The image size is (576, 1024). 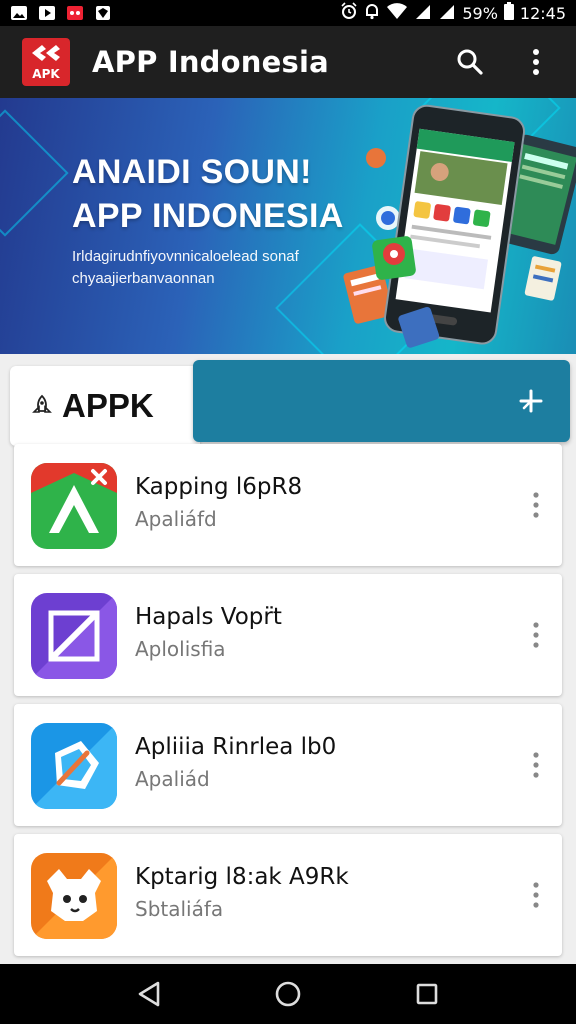 What do you see at coordinates (381, 401) in the screenshot?
I see `section-action-button` at bounding box center [381, 401].